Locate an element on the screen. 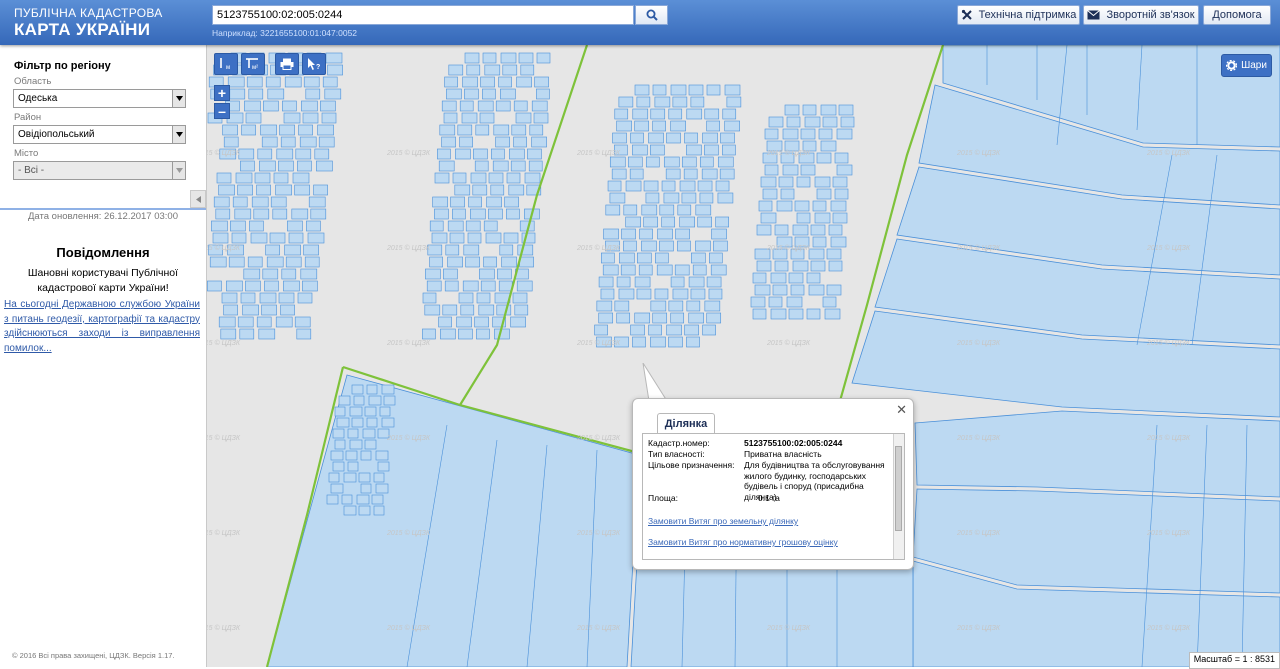  close-icon: ✕ is located at coordinates (901, 410).